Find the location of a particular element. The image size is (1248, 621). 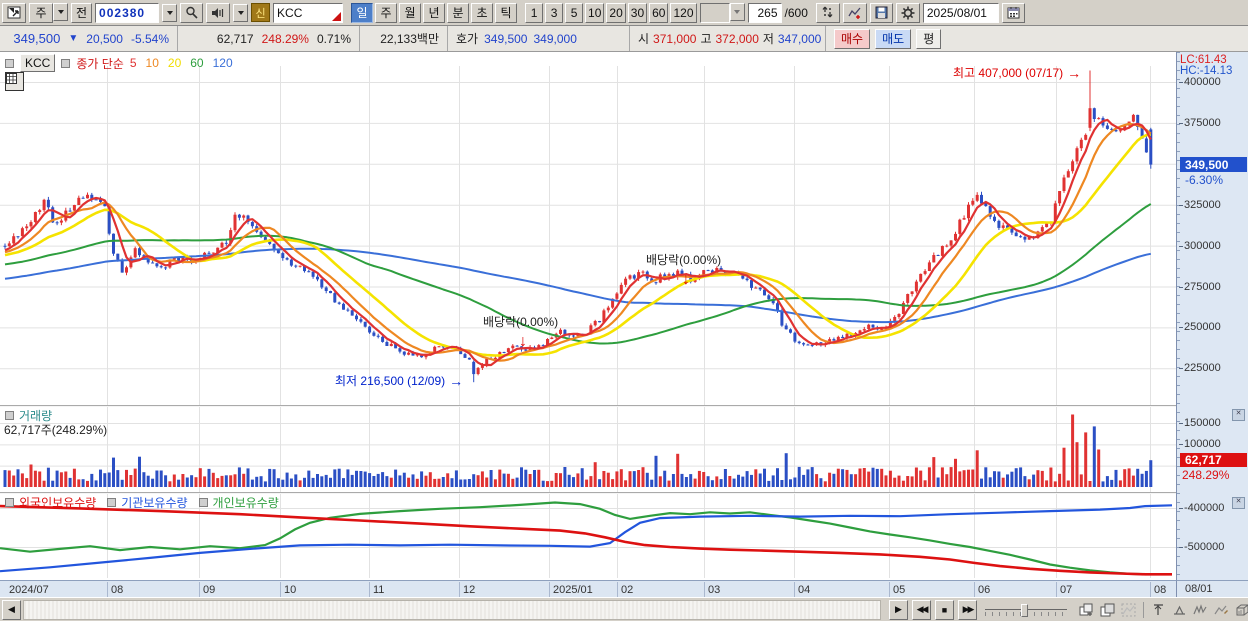

ma-legend-120: 120 is located at coordinates (222, 63).